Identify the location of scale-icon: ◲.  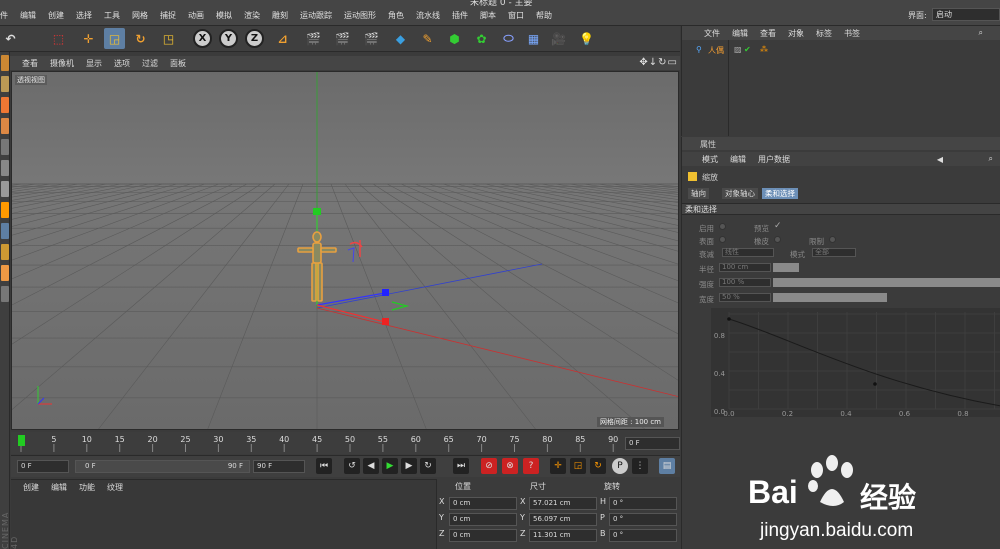
(114, 38).